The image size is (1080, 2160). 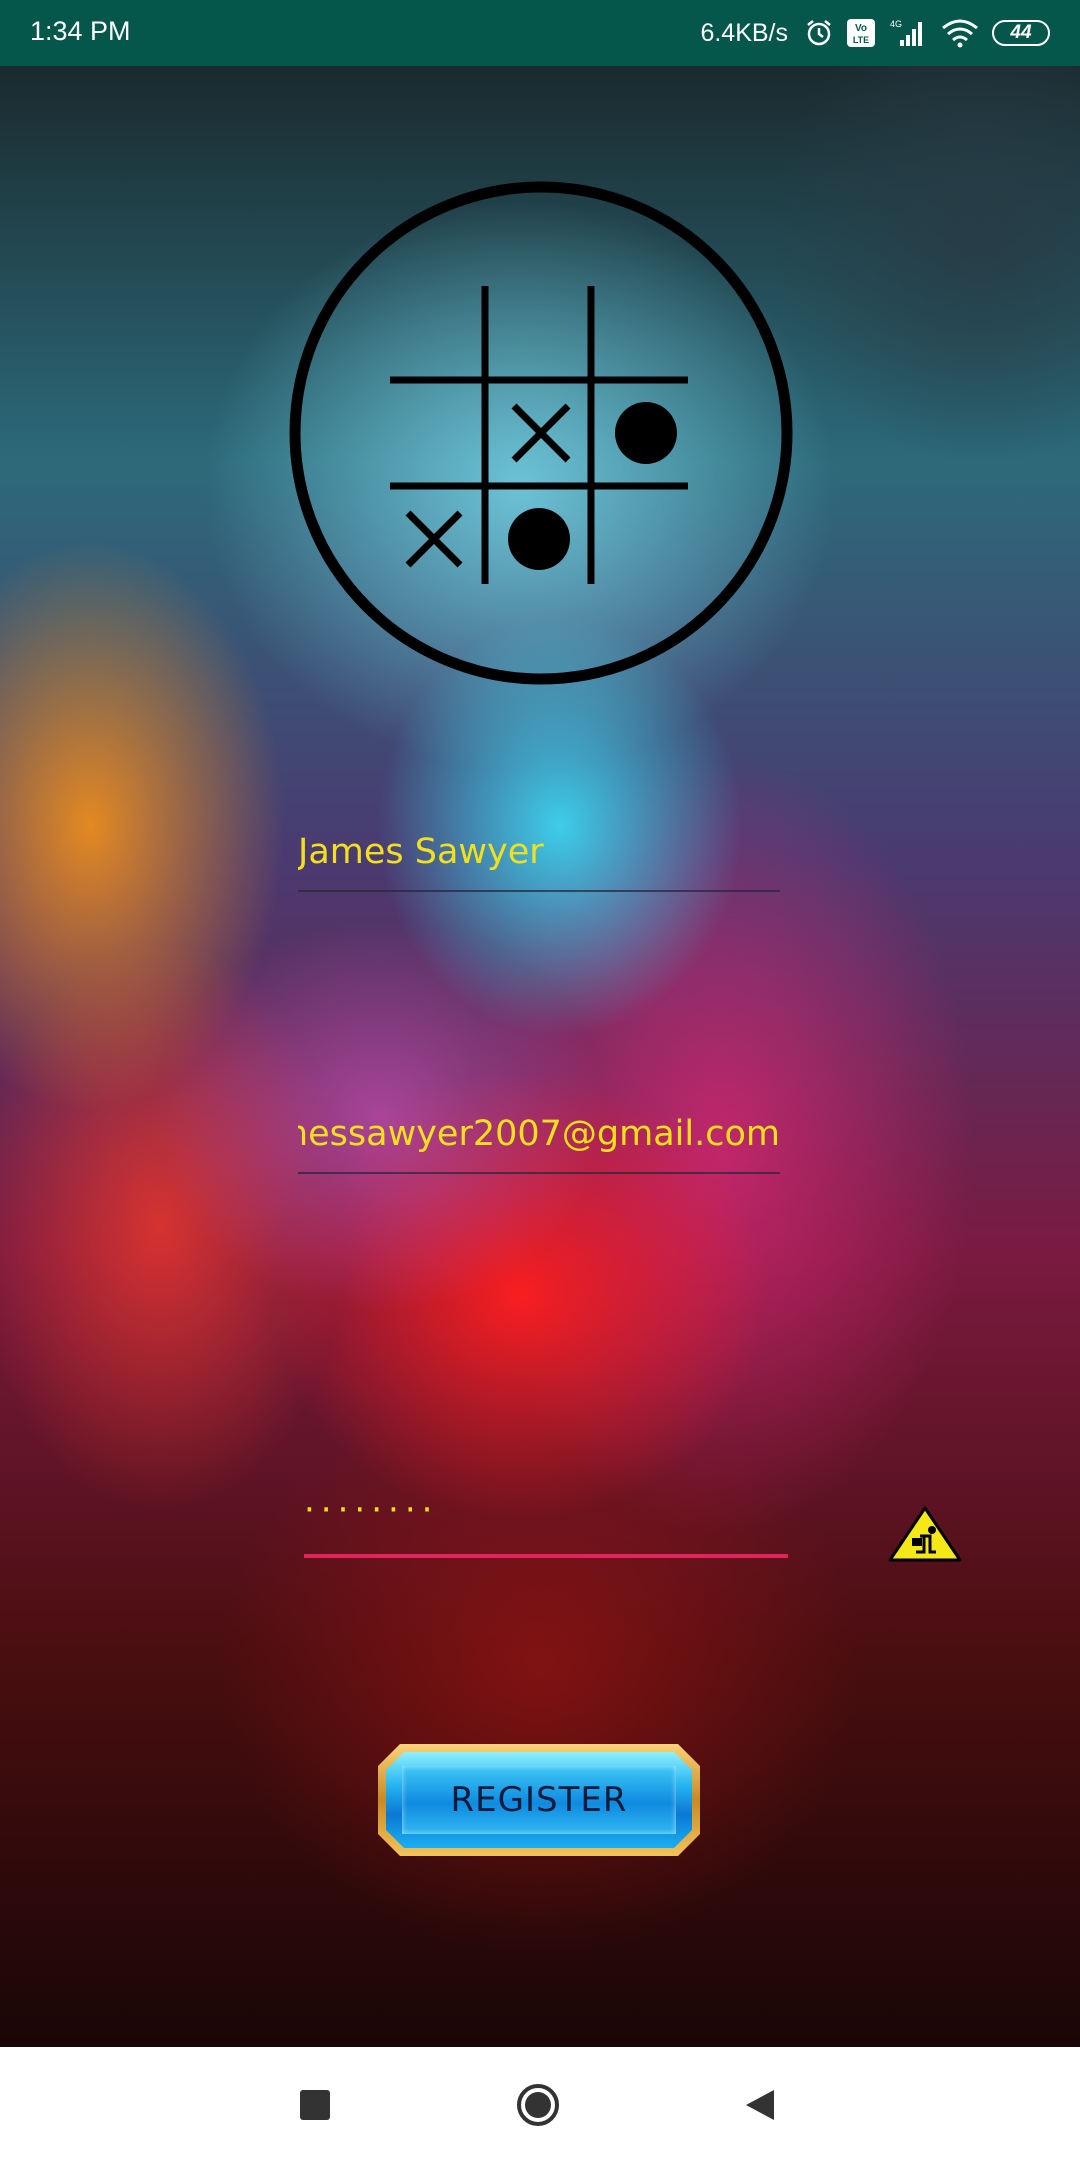 I want to click on back-icon, so click(x=760, y=2105).